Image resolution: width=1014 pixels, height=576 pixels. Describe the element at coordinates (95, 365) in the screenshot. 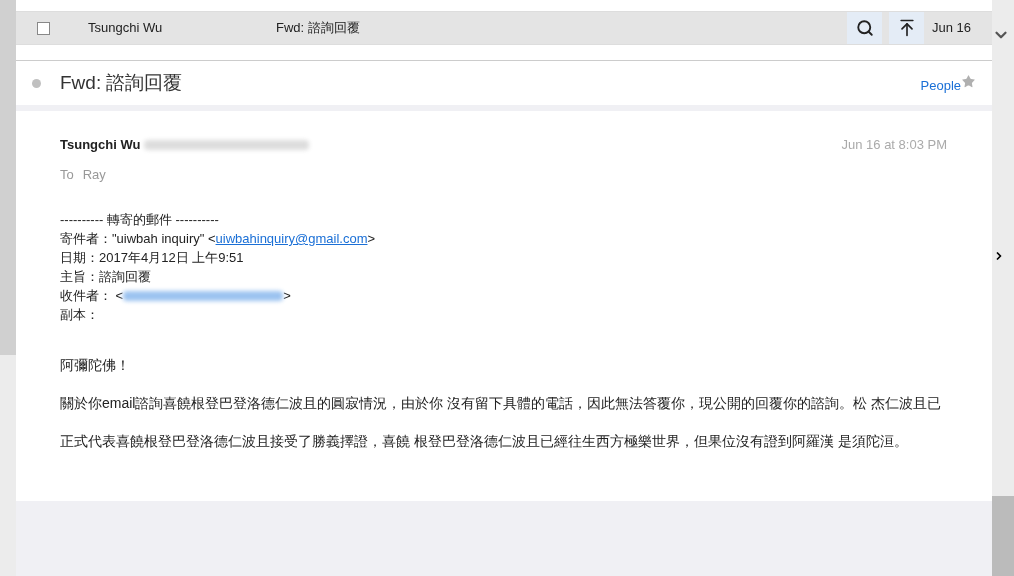

I see `message-paragraph: 阿彌陀佛！` at that location.